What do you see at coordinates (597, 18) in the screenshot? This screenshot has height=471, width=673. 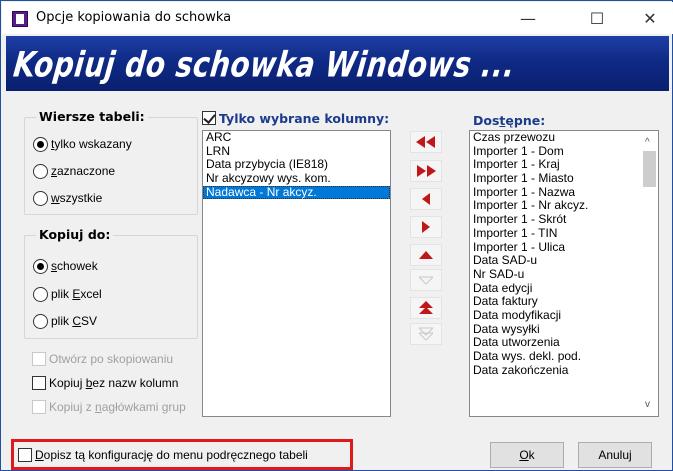 I see `maximize-button: ☐` at bounding box center [597, 18].